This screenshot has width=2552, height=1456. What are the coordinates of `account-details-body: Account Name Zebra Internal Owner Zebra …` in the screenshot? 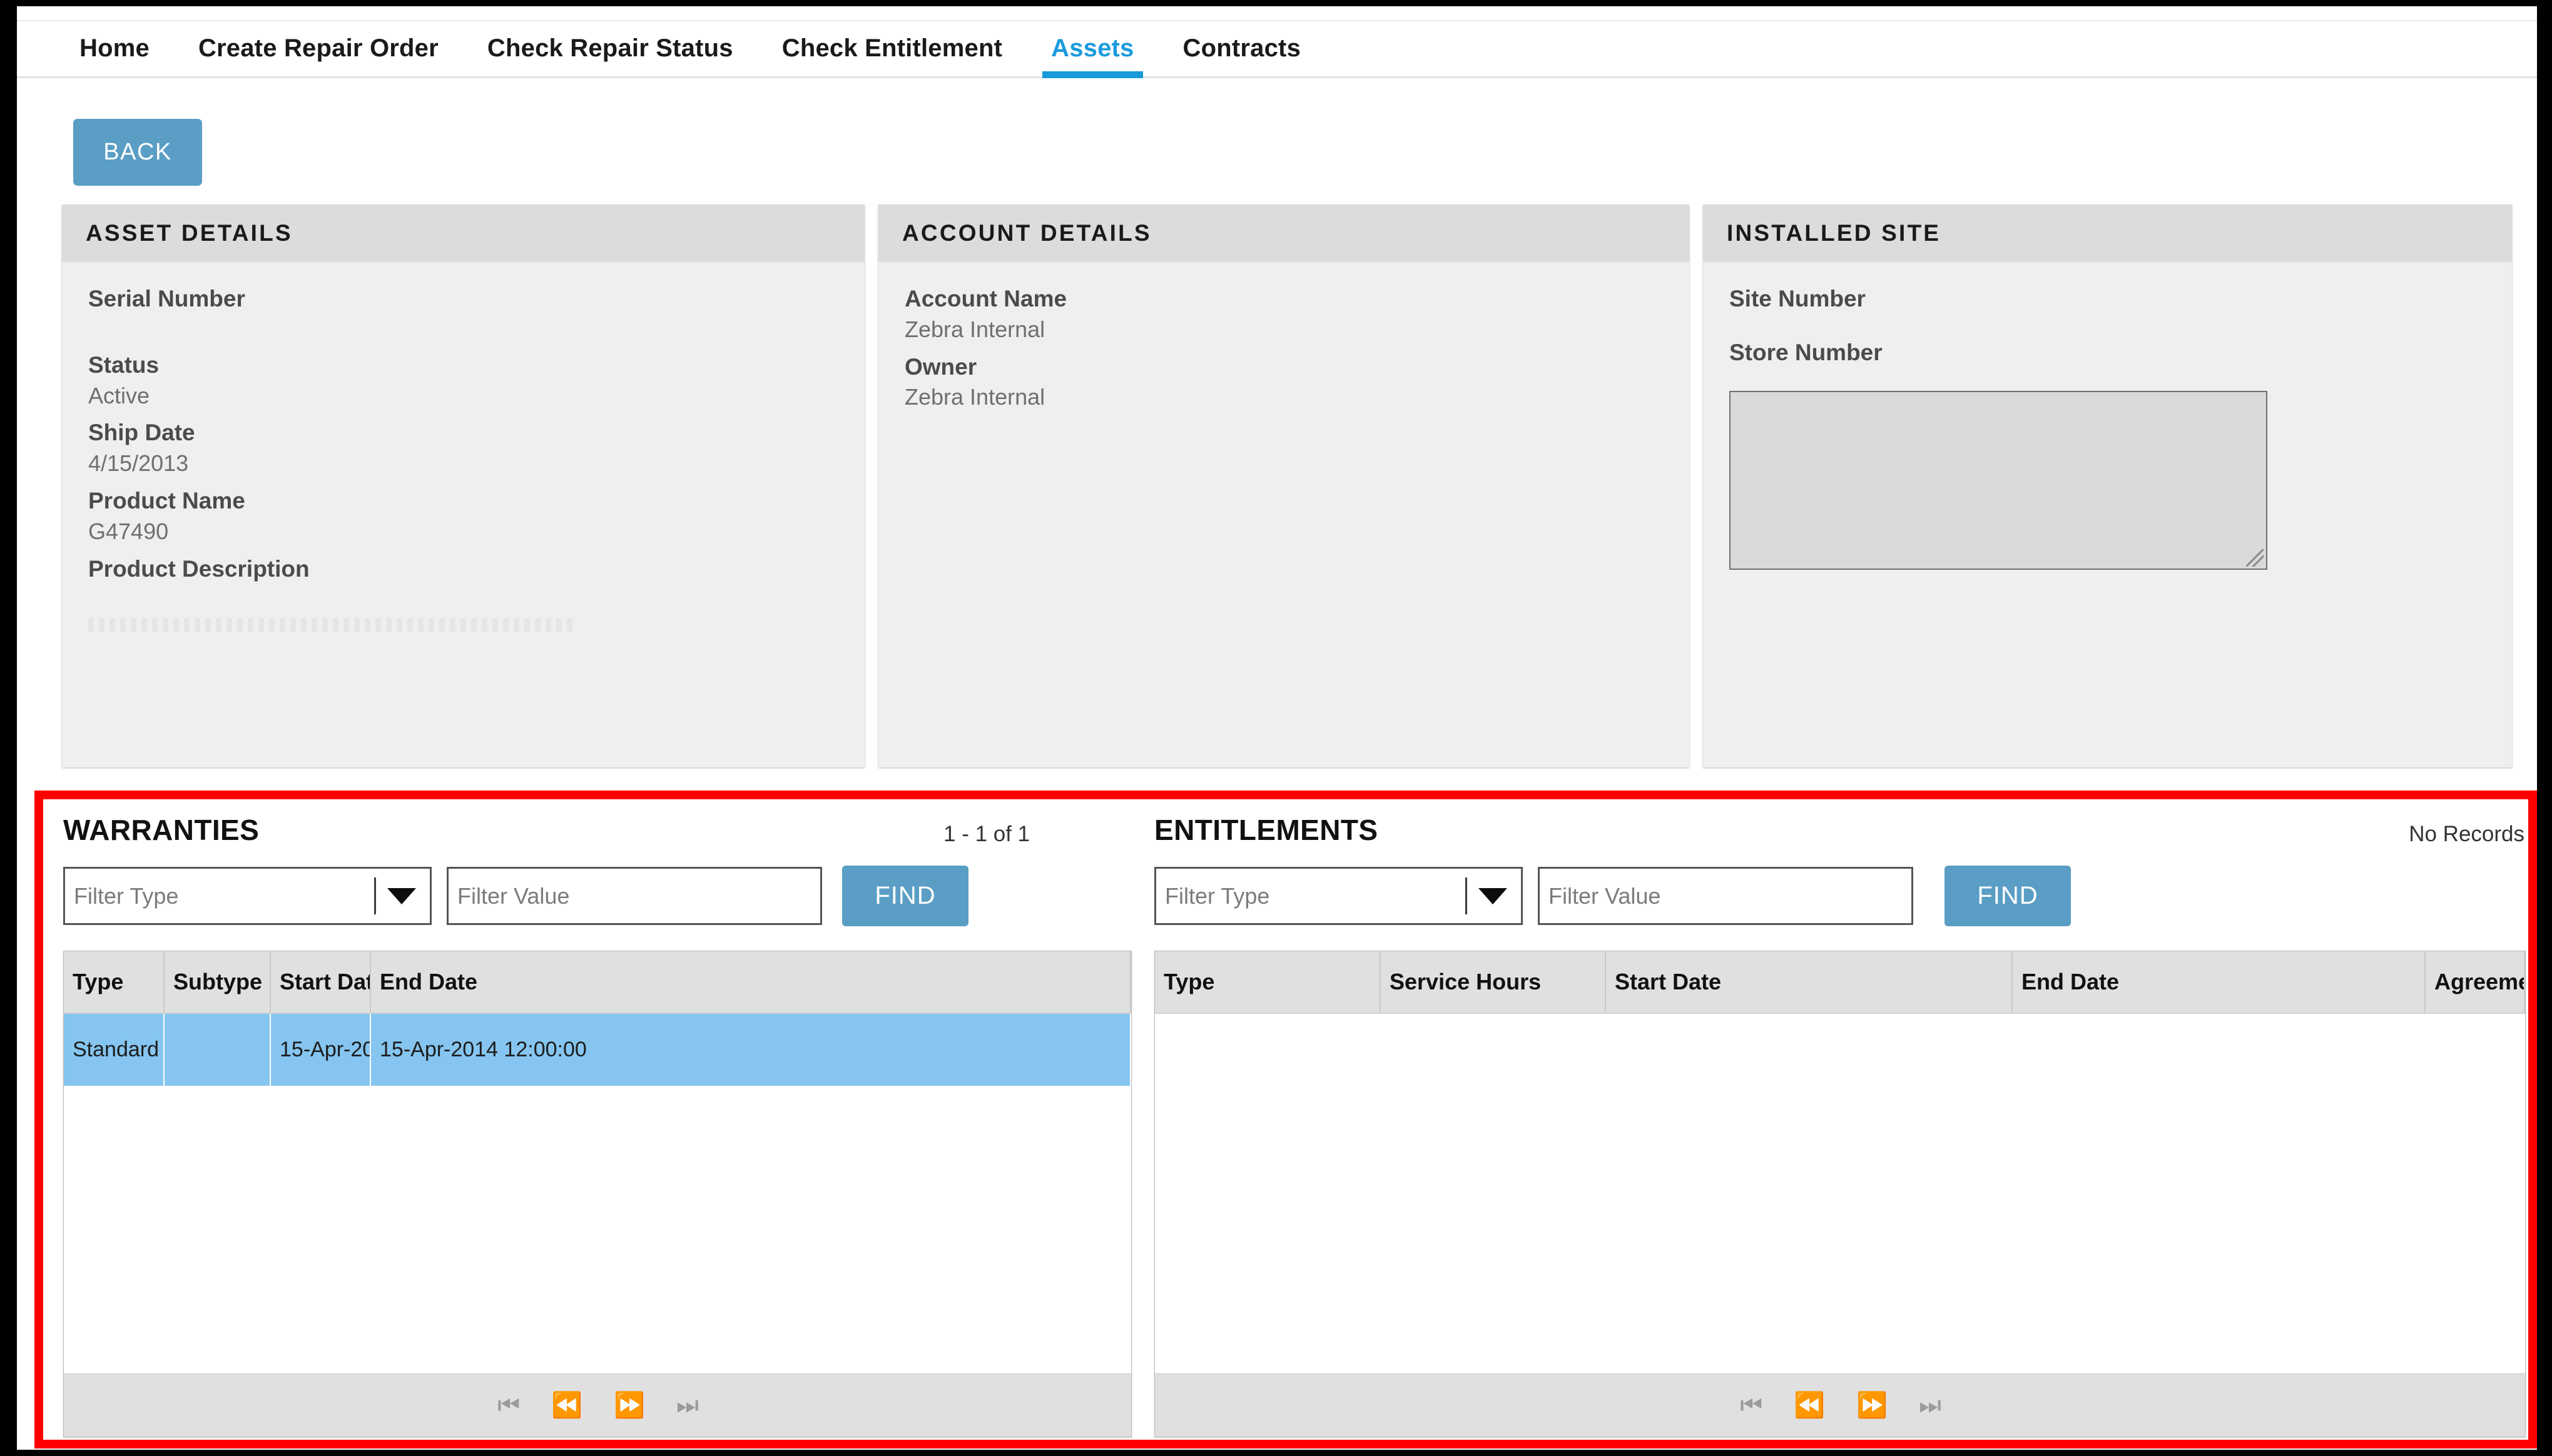 It's located at (1283, 514).